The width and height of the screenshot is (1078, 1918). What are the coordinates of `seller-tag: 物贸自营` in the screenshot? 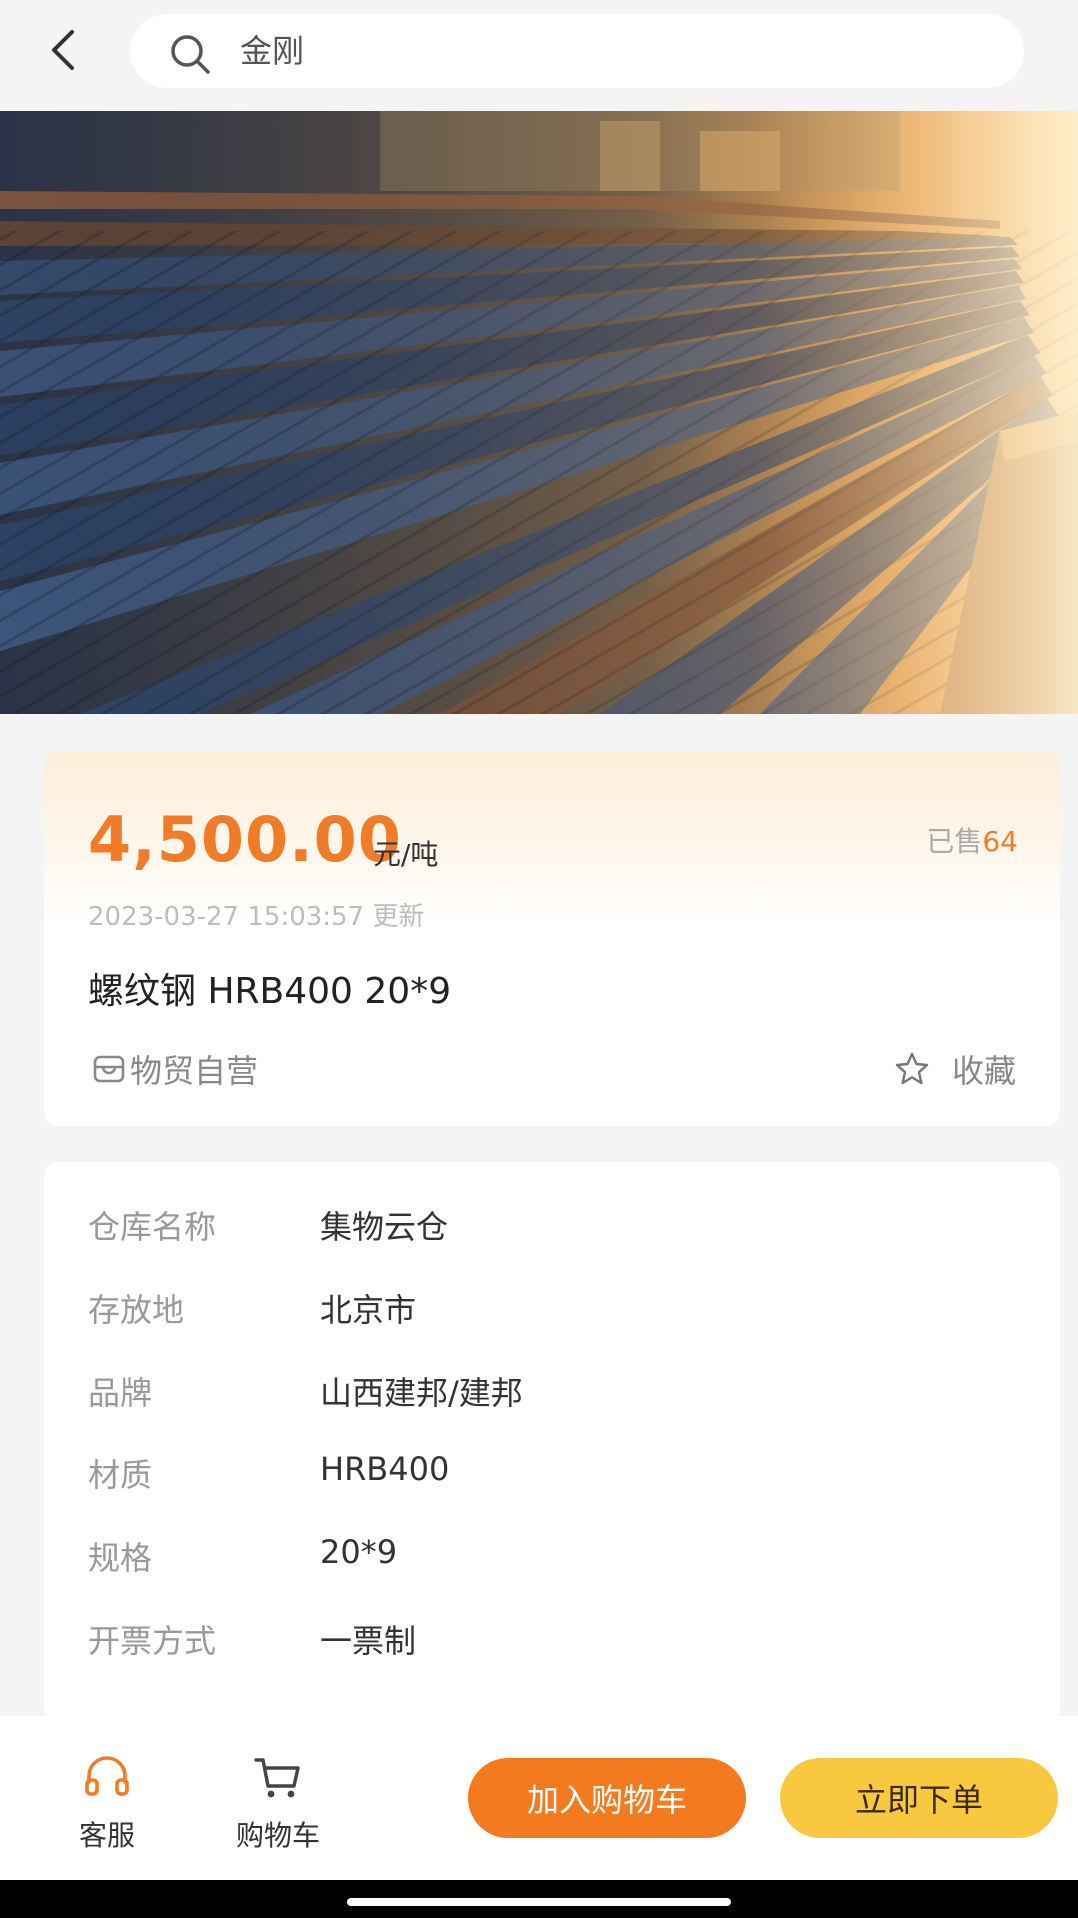 It's located at (175, 1069).